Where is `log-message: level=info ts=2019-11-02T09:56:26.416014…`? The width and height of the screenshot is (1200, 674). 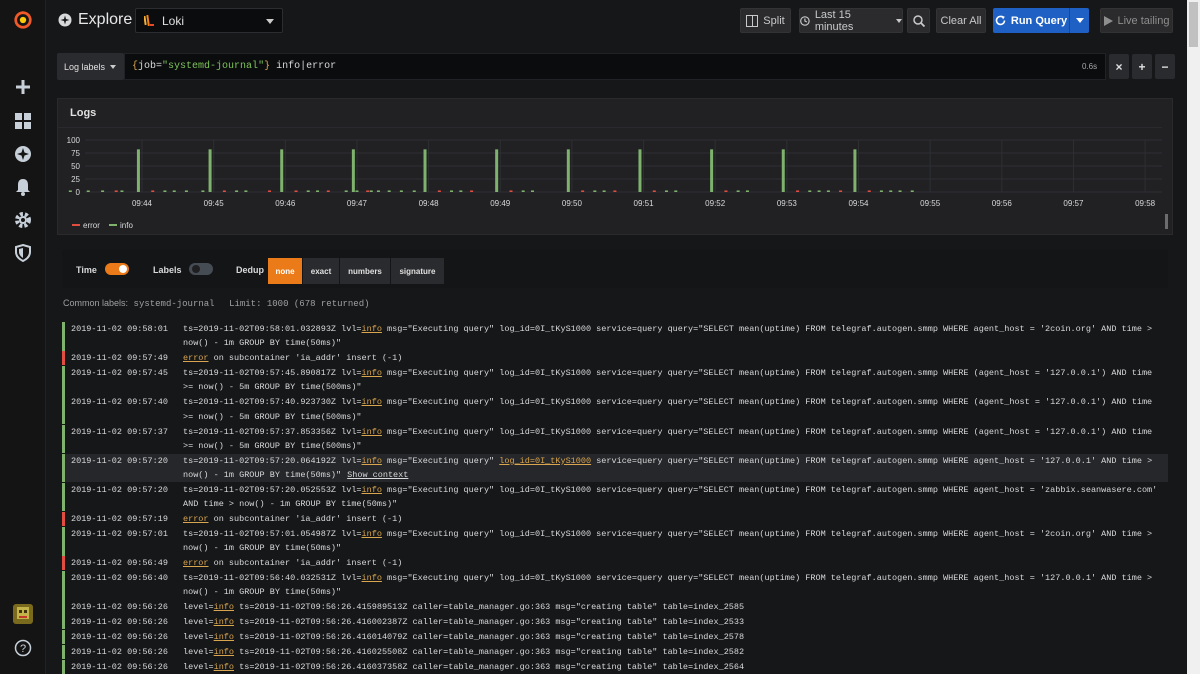 log-message: level=info ts=2019-11-02T09:56:26.416014… is located at coordinates (672, 637).